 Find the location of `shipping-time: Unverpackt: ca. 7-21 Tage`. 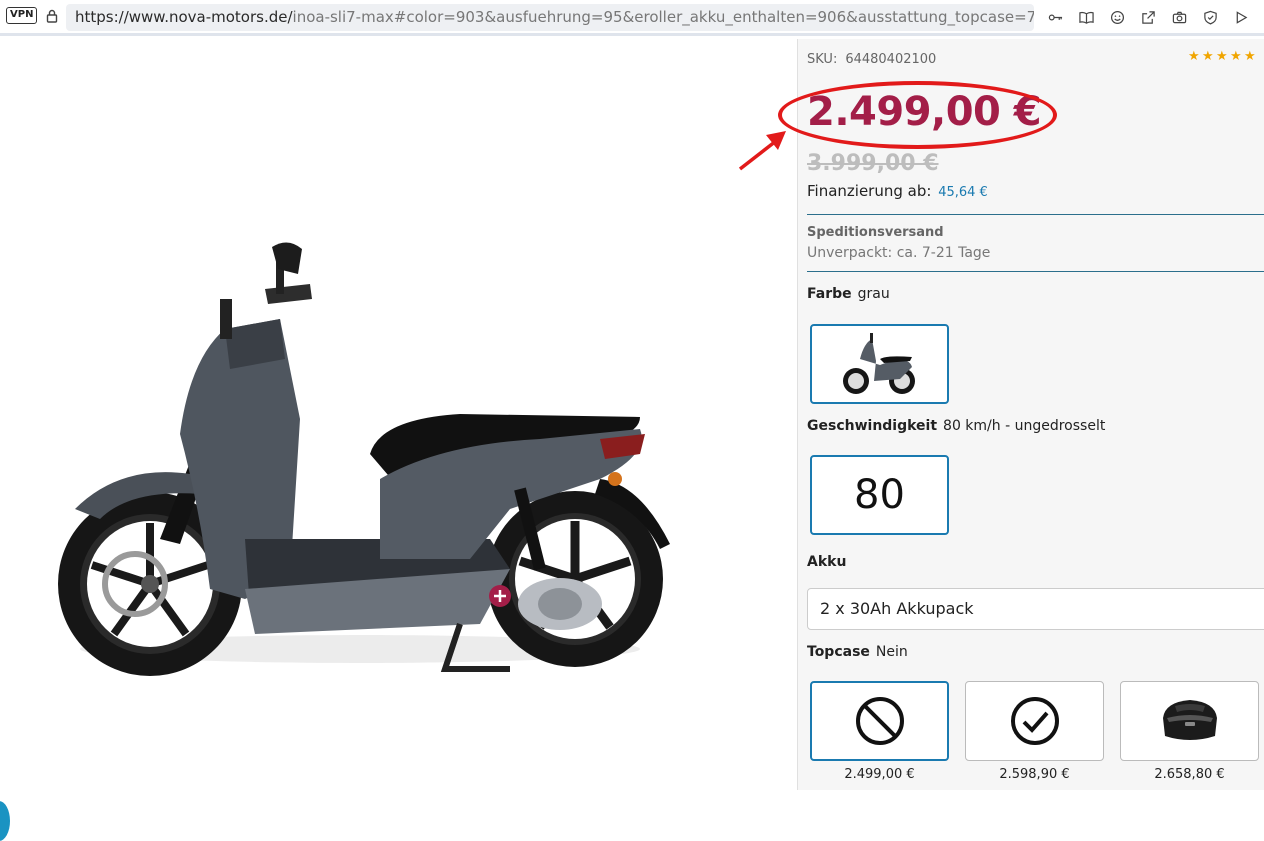

shipping-time: Unverpackt: ca. 7-21 Tage is located at coordinates (899, 253).